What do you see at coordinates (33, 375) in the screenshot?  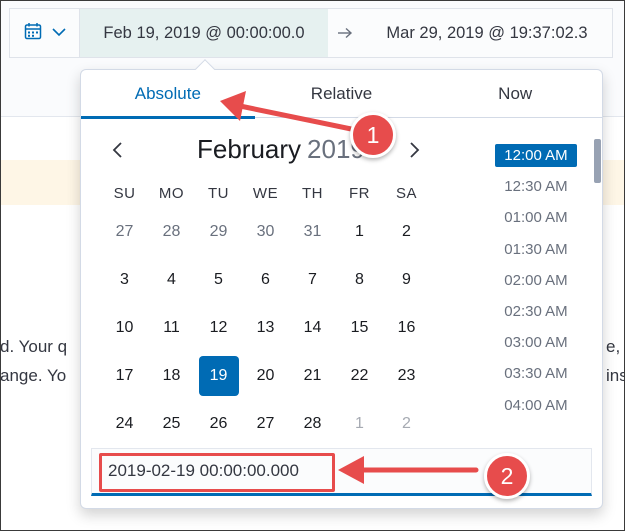 I see `background-text-line-2-left: ange. Yo` at bounding box center [33, 375].